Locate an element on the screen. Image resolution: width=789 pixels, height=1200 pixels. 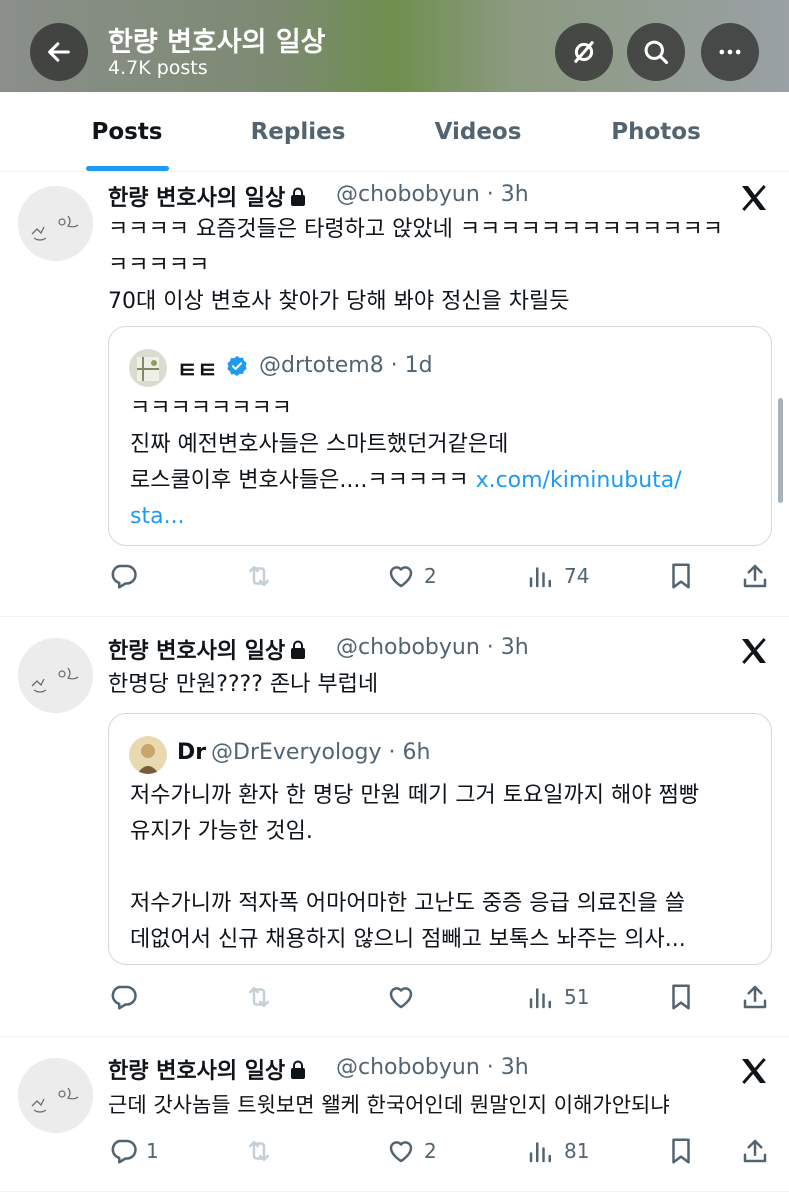
post-actions: 51 is located at coordinates (440, 997).